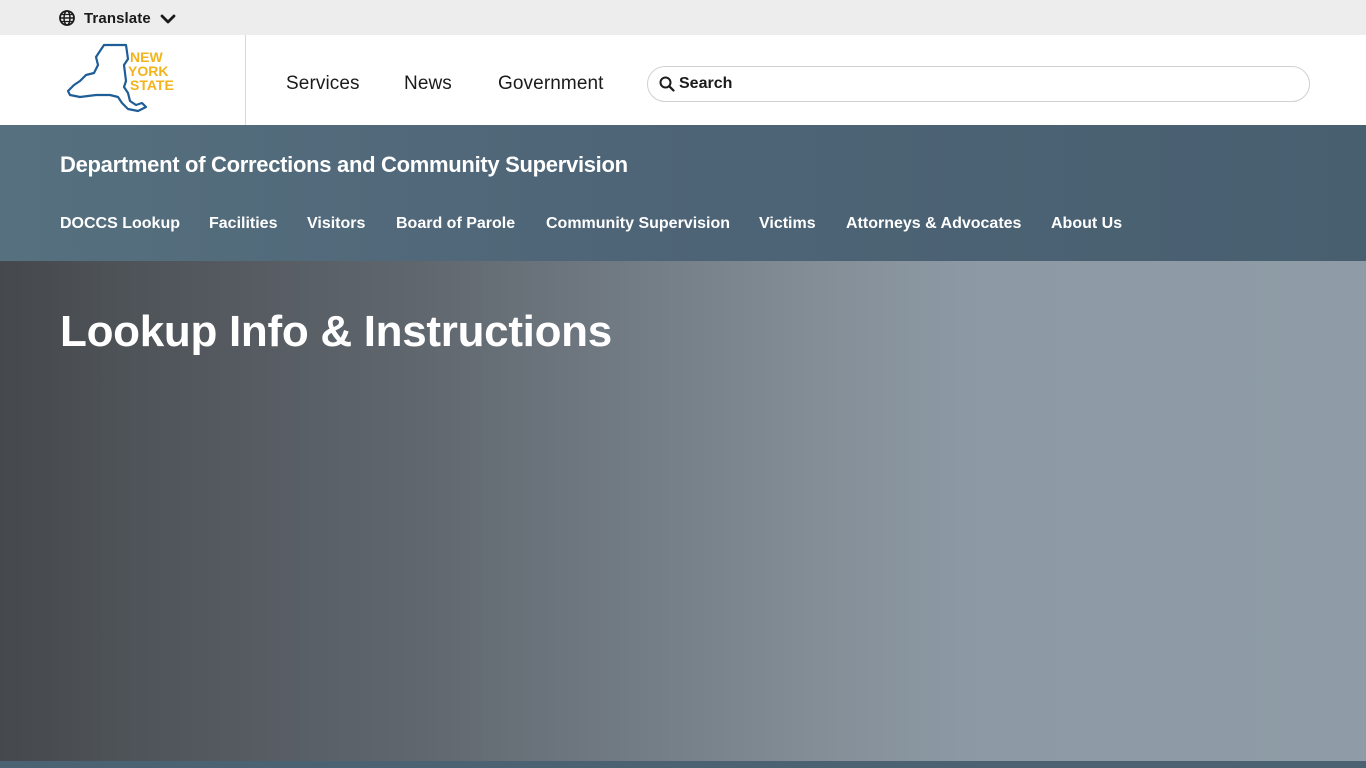  What do you see at coordinates (428, 84) in the screenshot?
I see `global-nav-news: News` at bounding box center [428, 84].